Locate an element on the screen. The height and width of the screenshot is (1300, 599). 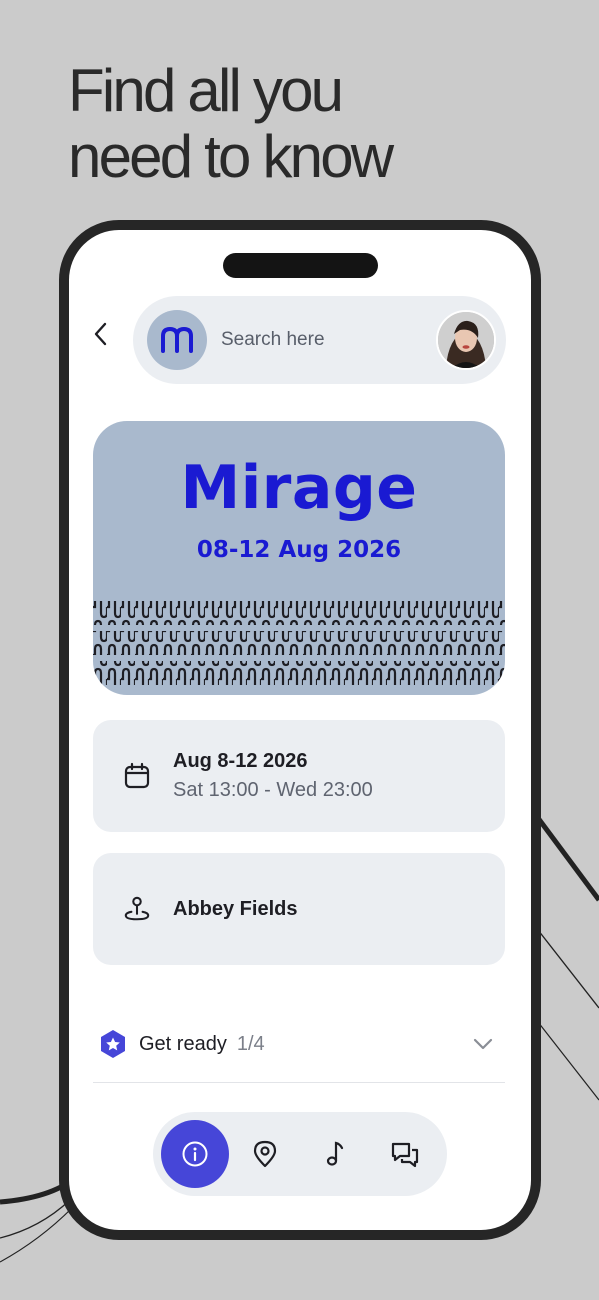
get-ready-label: Get ready is located at coordinates (183, 1043).